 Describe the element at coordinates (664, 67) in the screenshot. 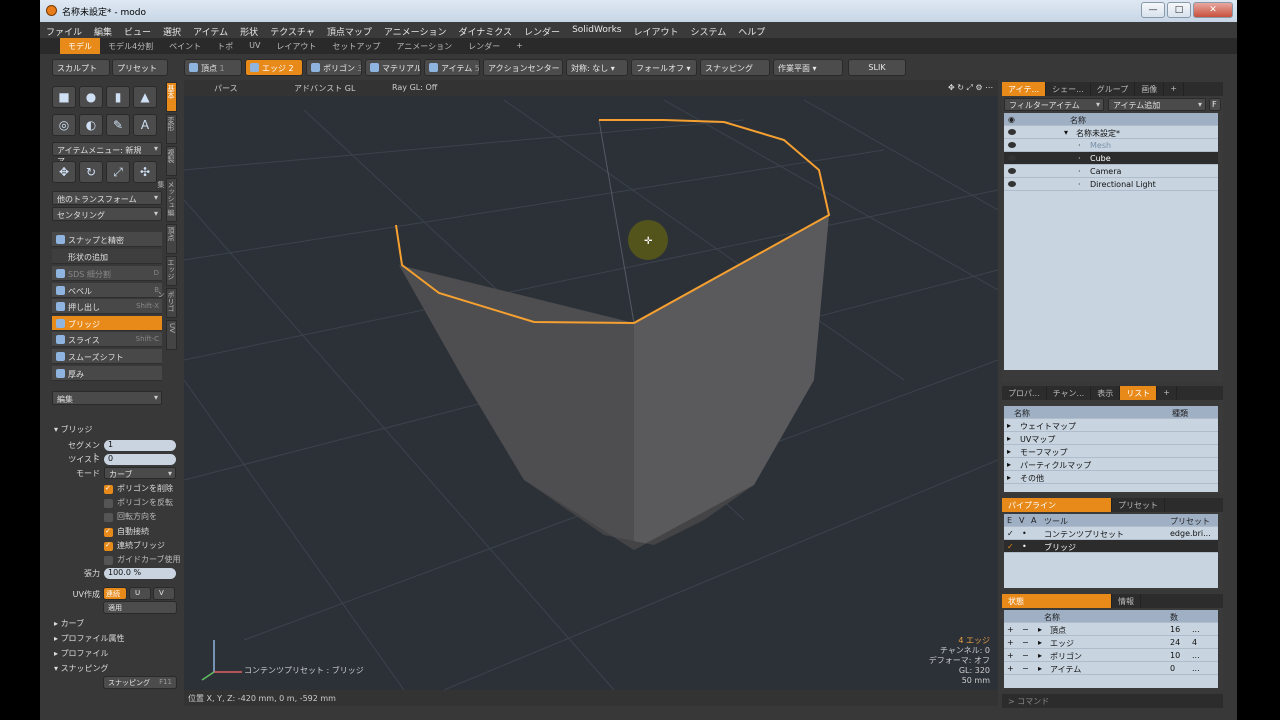

I see `falloff-dropdown: フォールオフ ▾` at that location.